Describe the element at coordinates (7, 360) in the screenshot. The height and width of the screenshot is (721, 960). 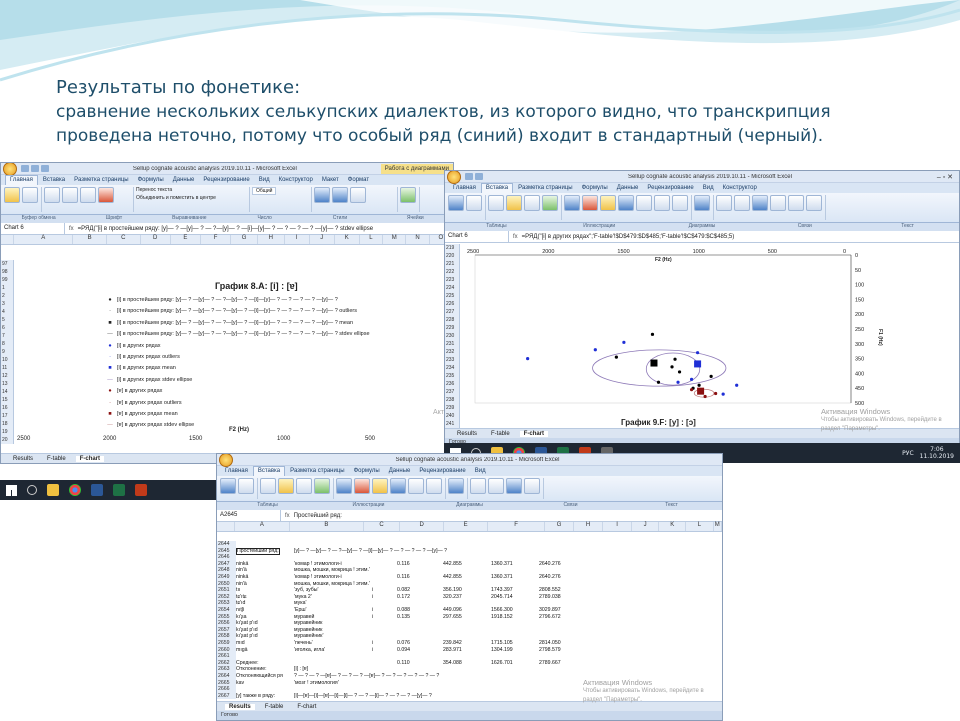
I see `row-header: 10` at that location.